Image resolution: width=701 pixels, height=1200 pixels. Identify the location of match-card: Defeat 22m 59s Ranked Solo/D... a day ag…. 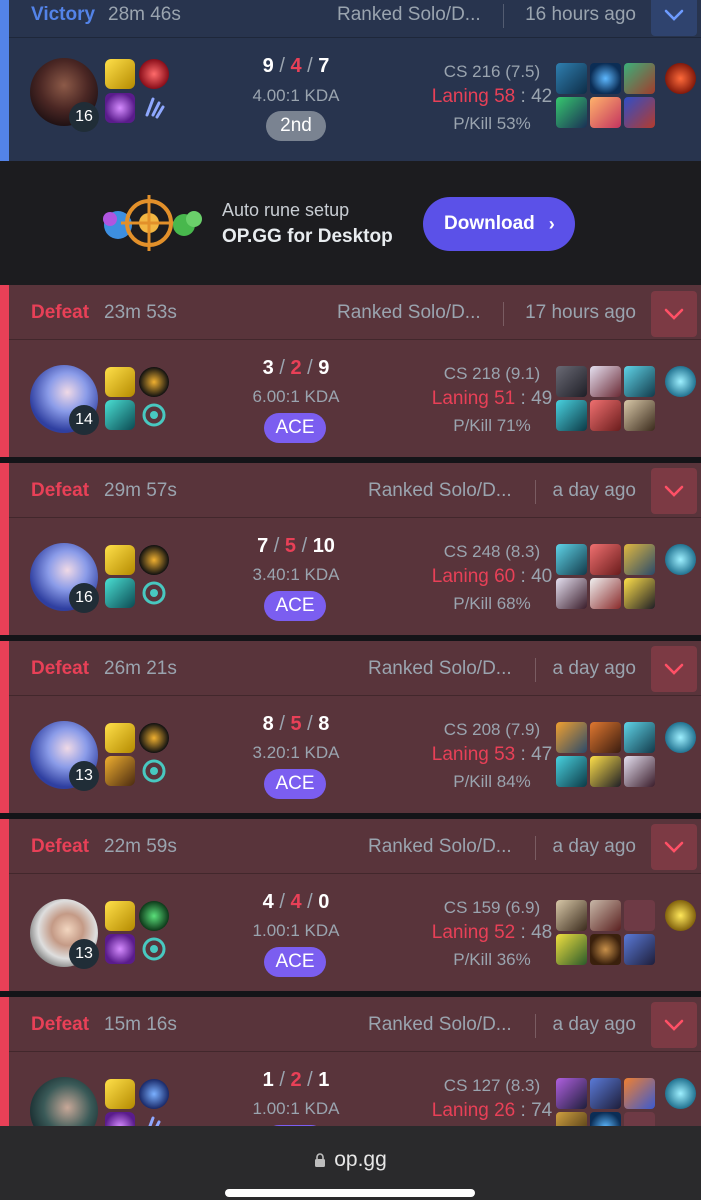
(350, 905).